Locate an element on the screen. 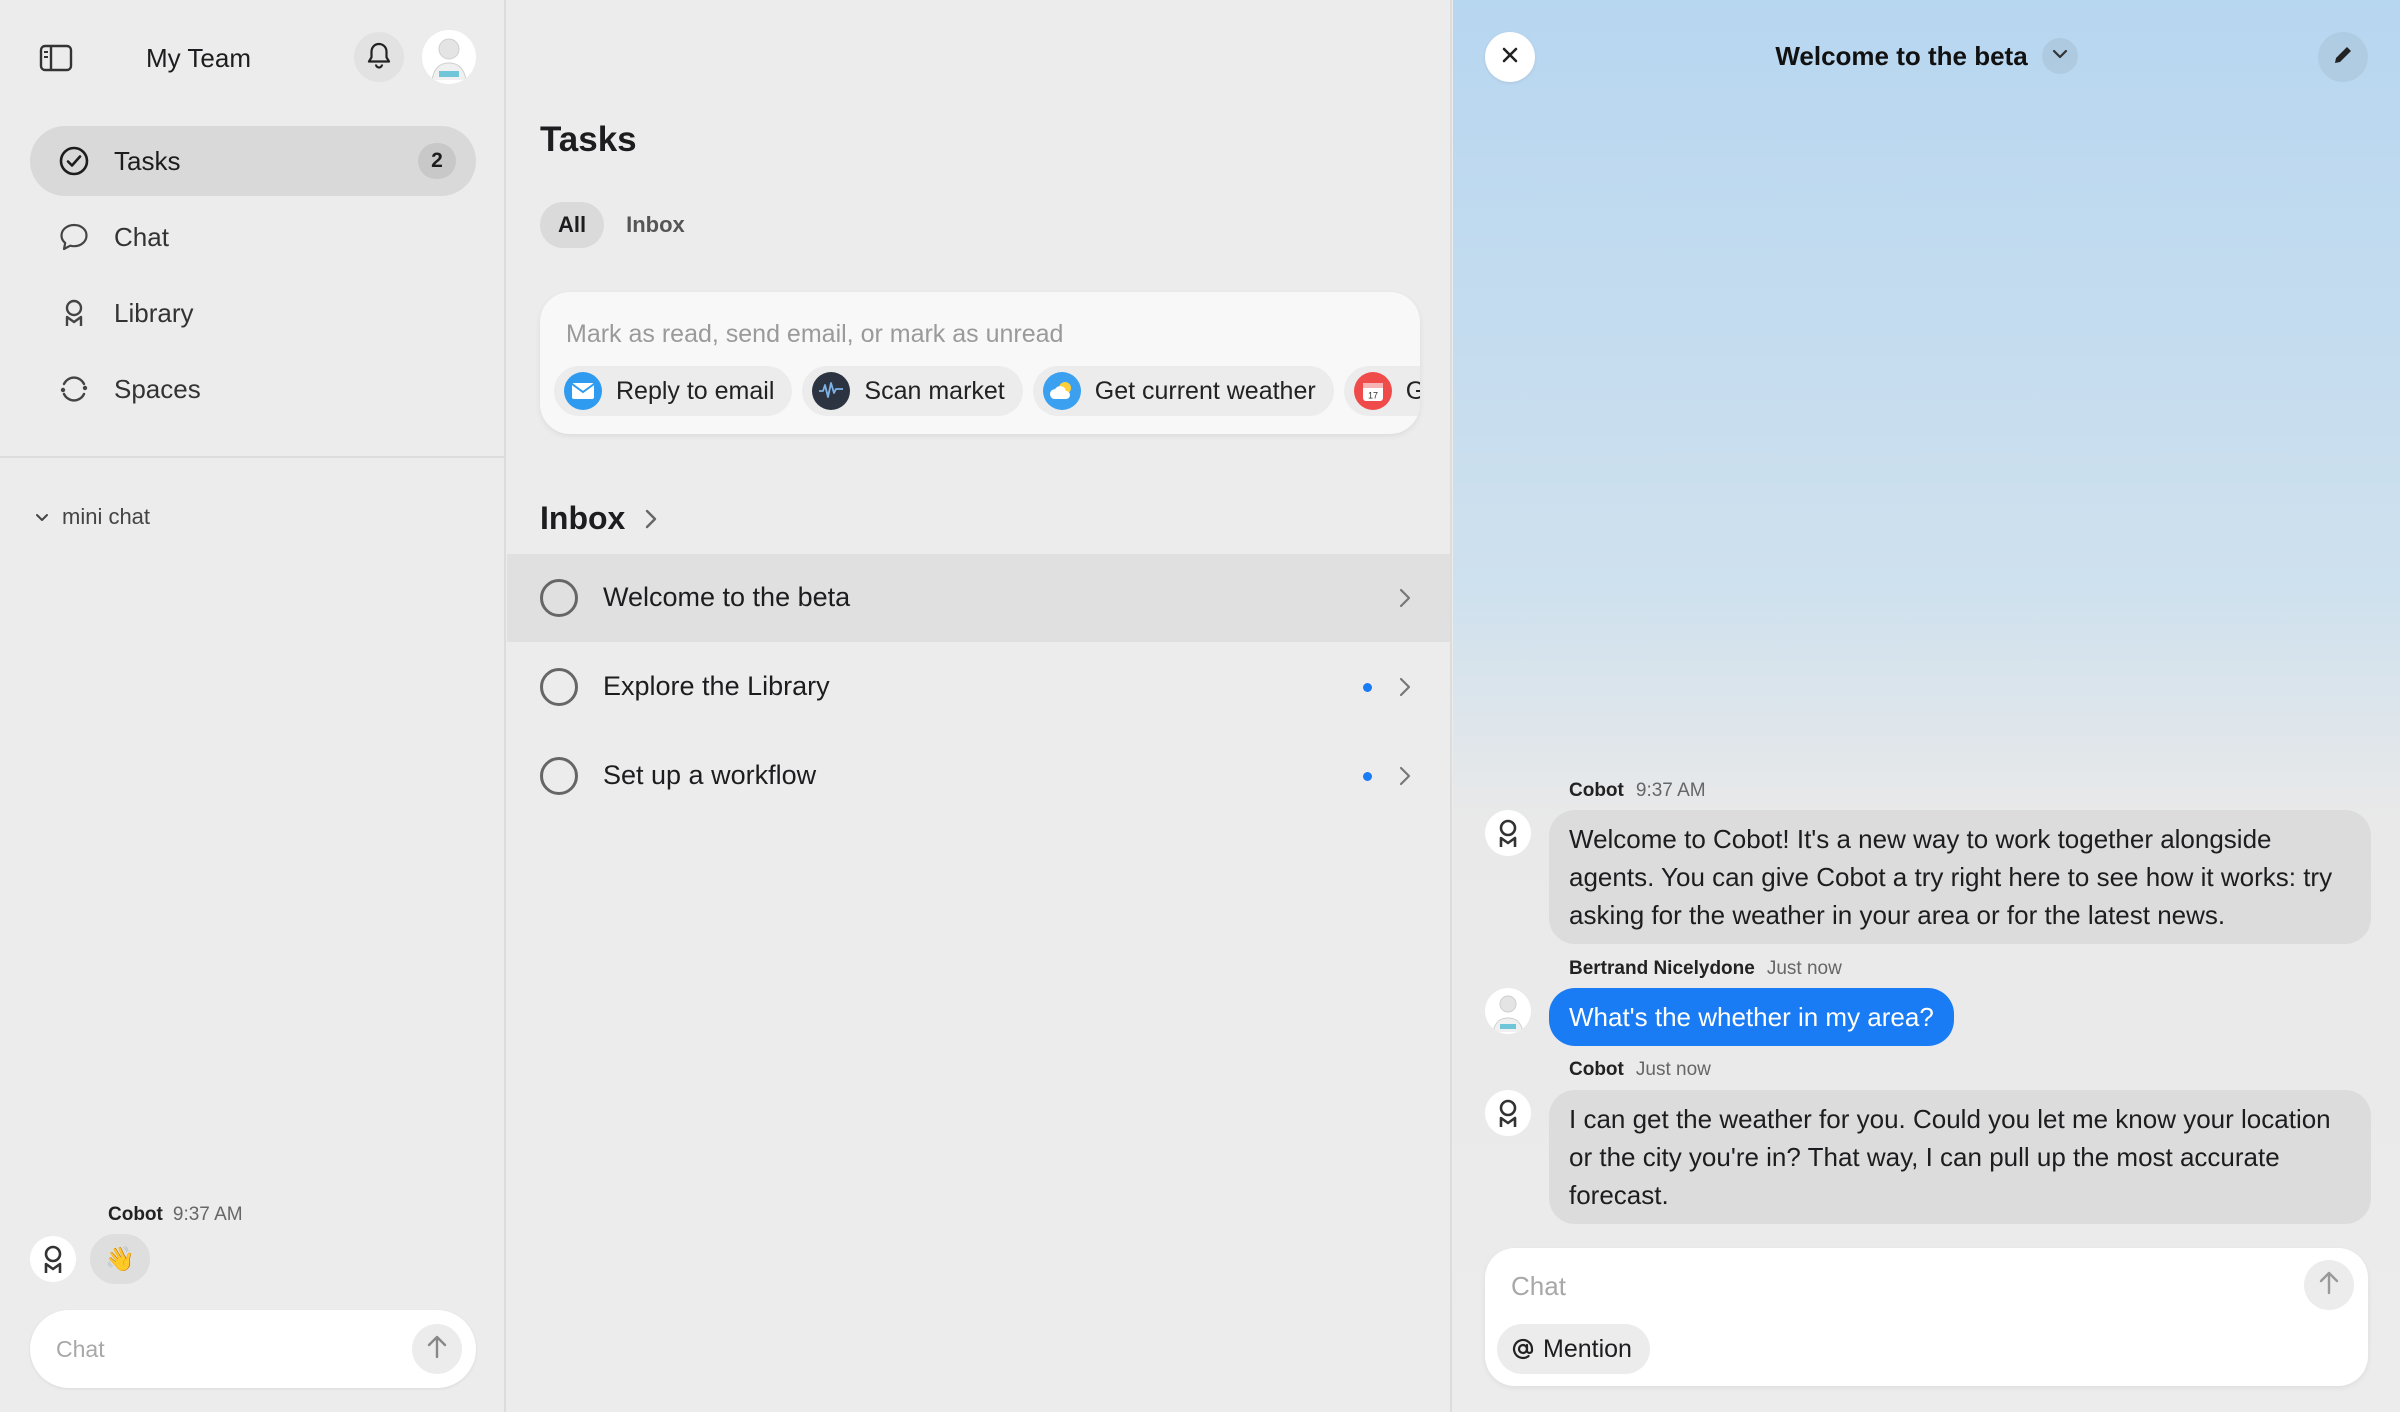 The width and height of the screenshot is (2400, 1412). chip-label: Reply to email is located at coordinates (695, 390).